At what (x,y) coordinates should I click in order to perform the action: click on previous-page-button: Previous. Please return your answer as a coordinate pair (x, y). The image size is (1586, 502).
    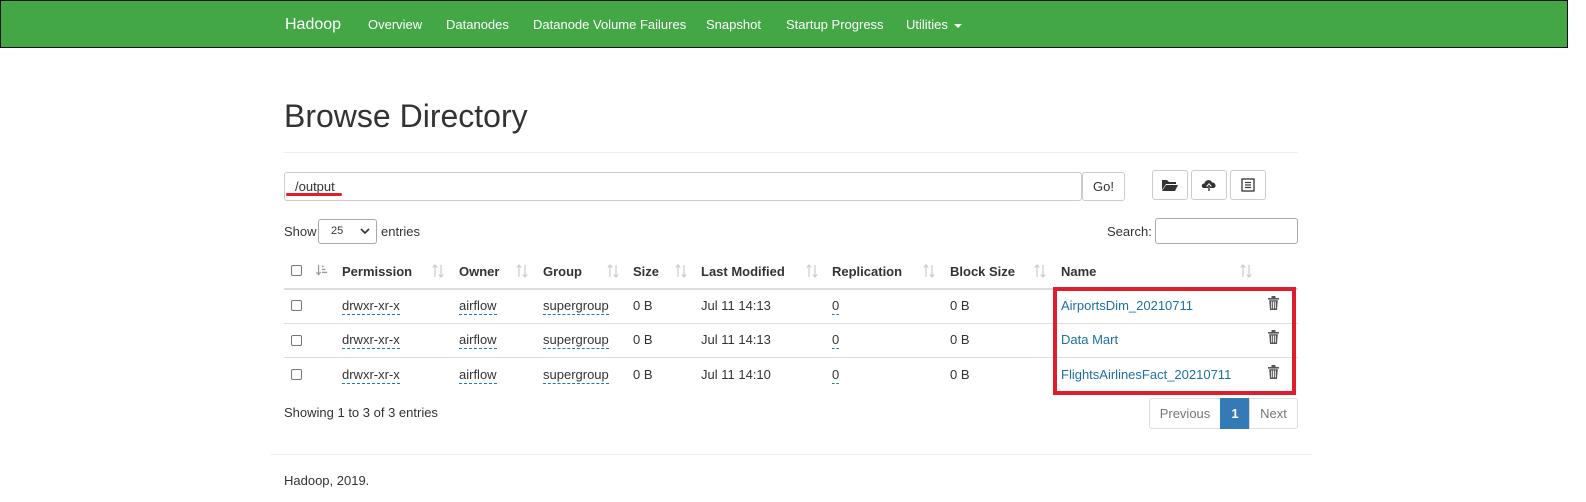
    Looking at the image, I should click on (1185, 413).